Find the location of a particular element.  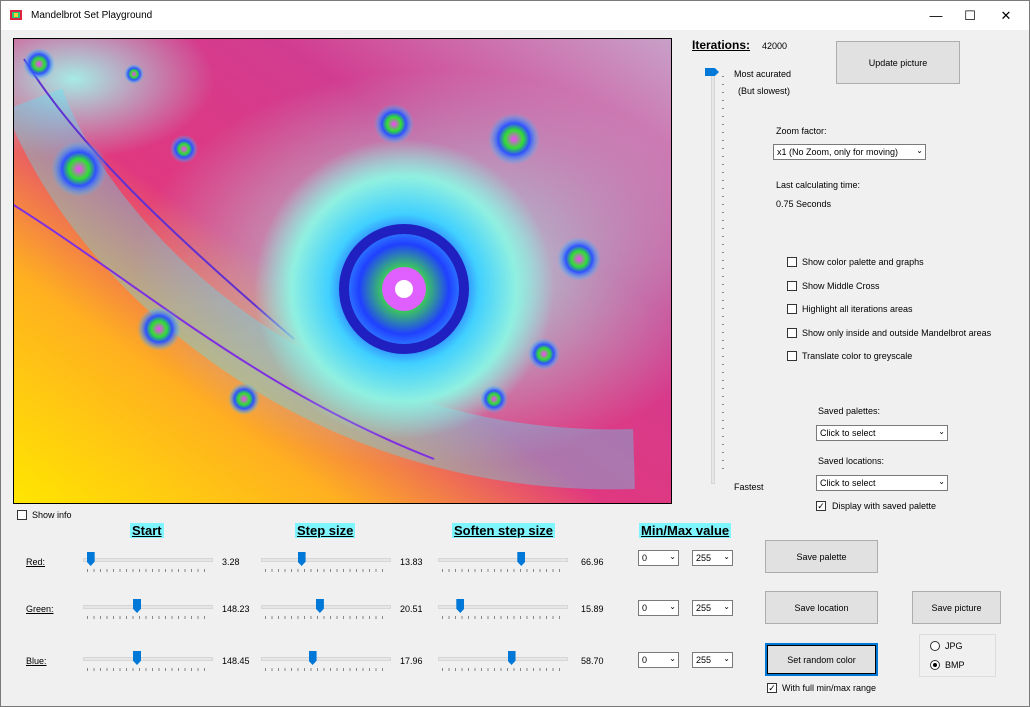

red-row-label: Red: is located at coordinates (36, 562).